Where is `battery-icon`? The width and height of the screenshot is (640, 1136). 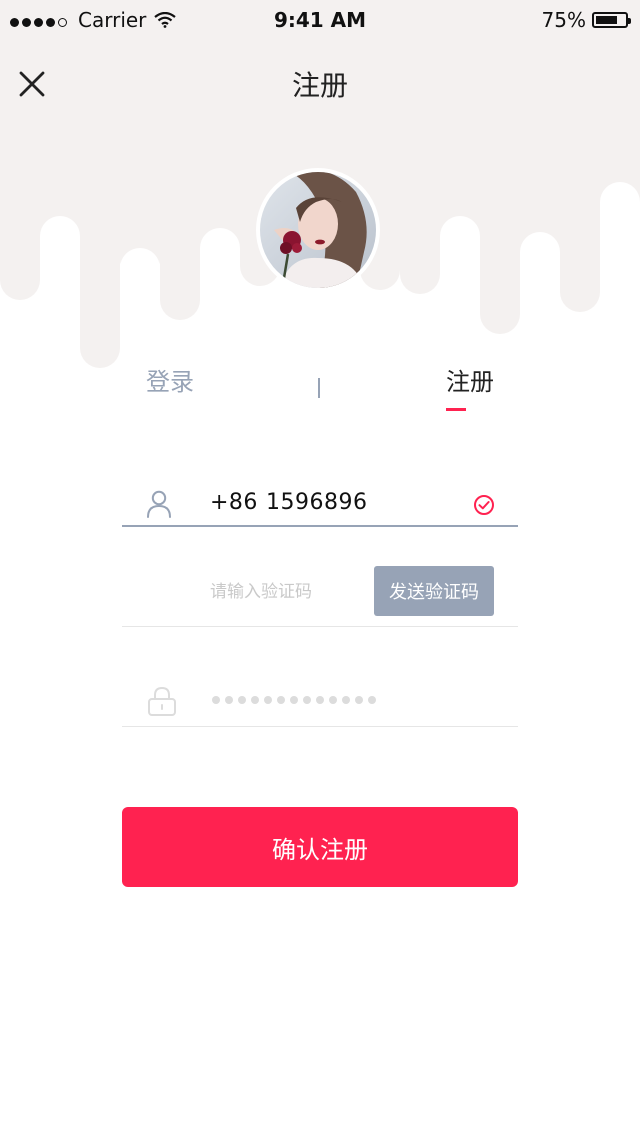
battery-icon is located at coordinates (611, 20).